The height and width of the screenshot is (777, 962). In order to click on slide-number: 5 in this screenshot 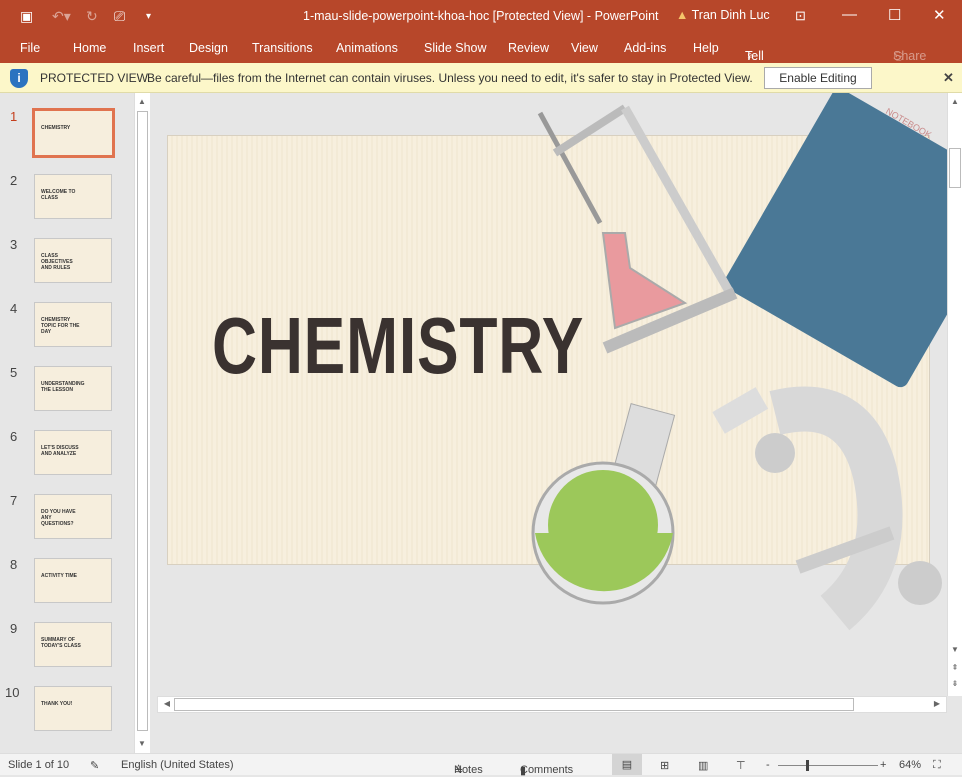, I will do `click(14, 372)`.